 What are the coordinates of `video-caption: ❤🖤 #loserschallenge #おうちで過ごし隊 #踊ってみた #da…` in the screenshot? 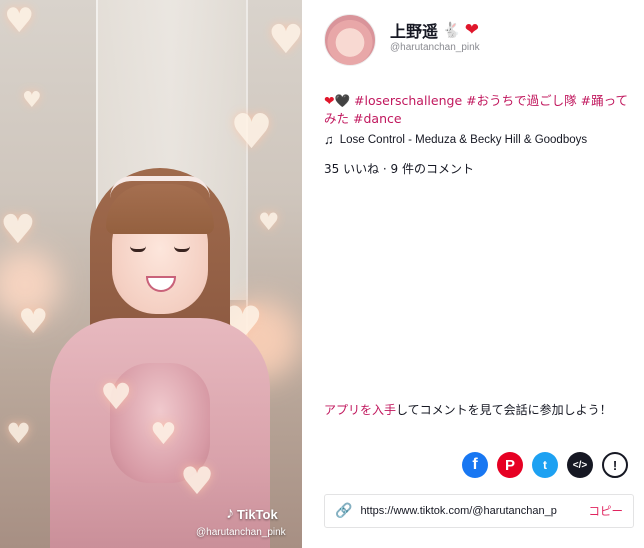 It's located at (479, 110).